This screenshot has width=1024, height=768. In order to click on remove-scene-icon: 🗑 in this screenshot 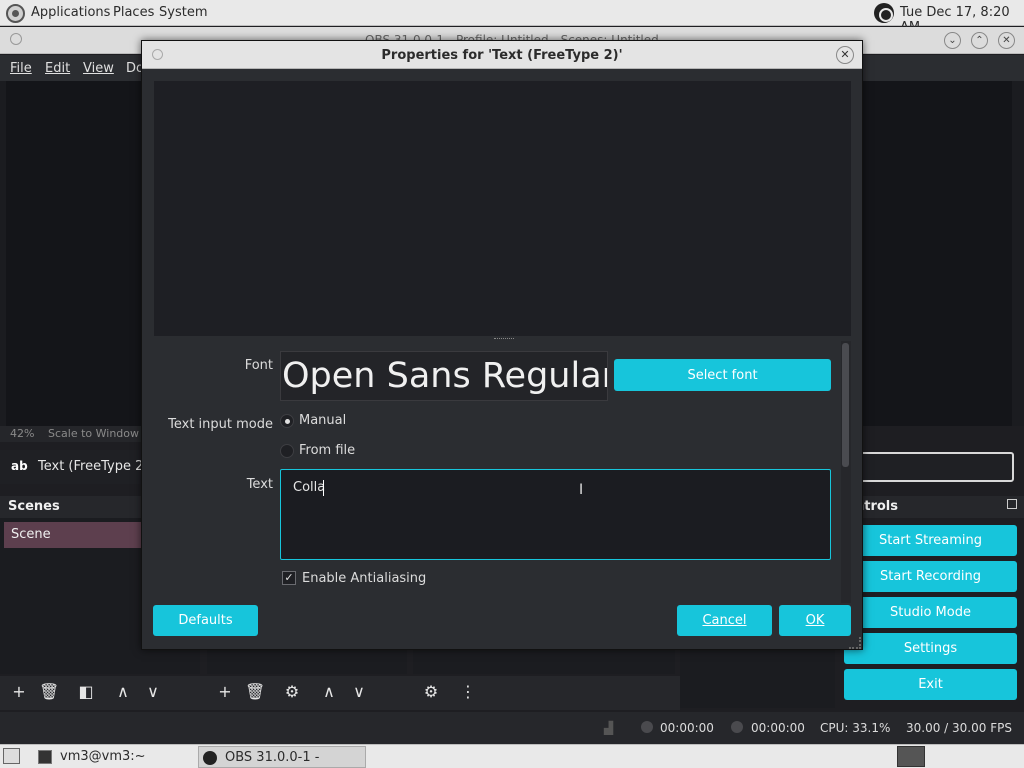, I will do `click(49, 692)`.